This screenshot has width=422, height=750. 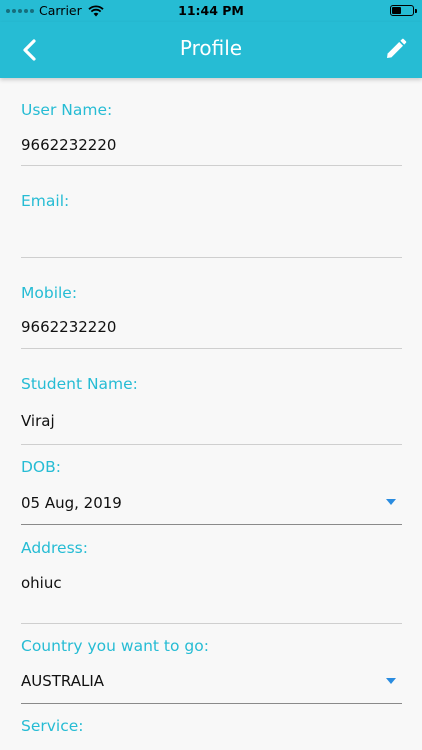 What do you see at coordinates (68, 145) in the screenshot?
I see `user-name-value: 9662232220` at bounding box center [68, 145].